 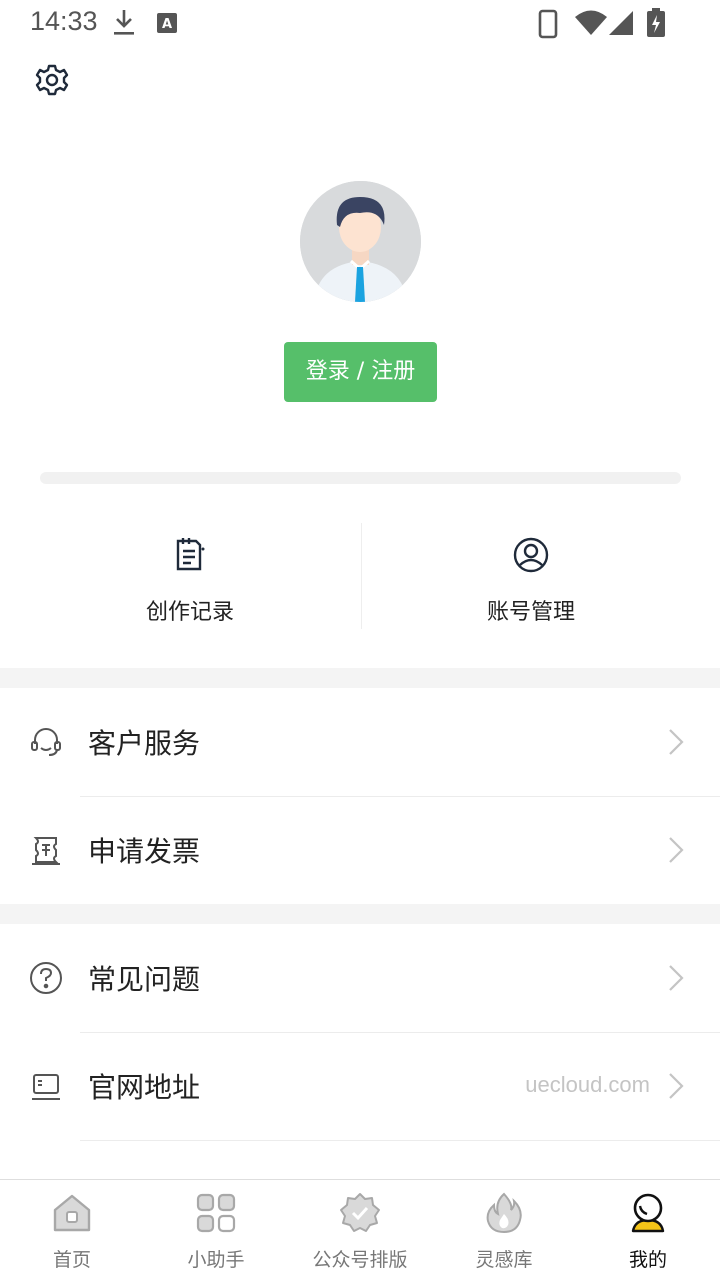 I want to click on avatar, so click(x=360, y=241).